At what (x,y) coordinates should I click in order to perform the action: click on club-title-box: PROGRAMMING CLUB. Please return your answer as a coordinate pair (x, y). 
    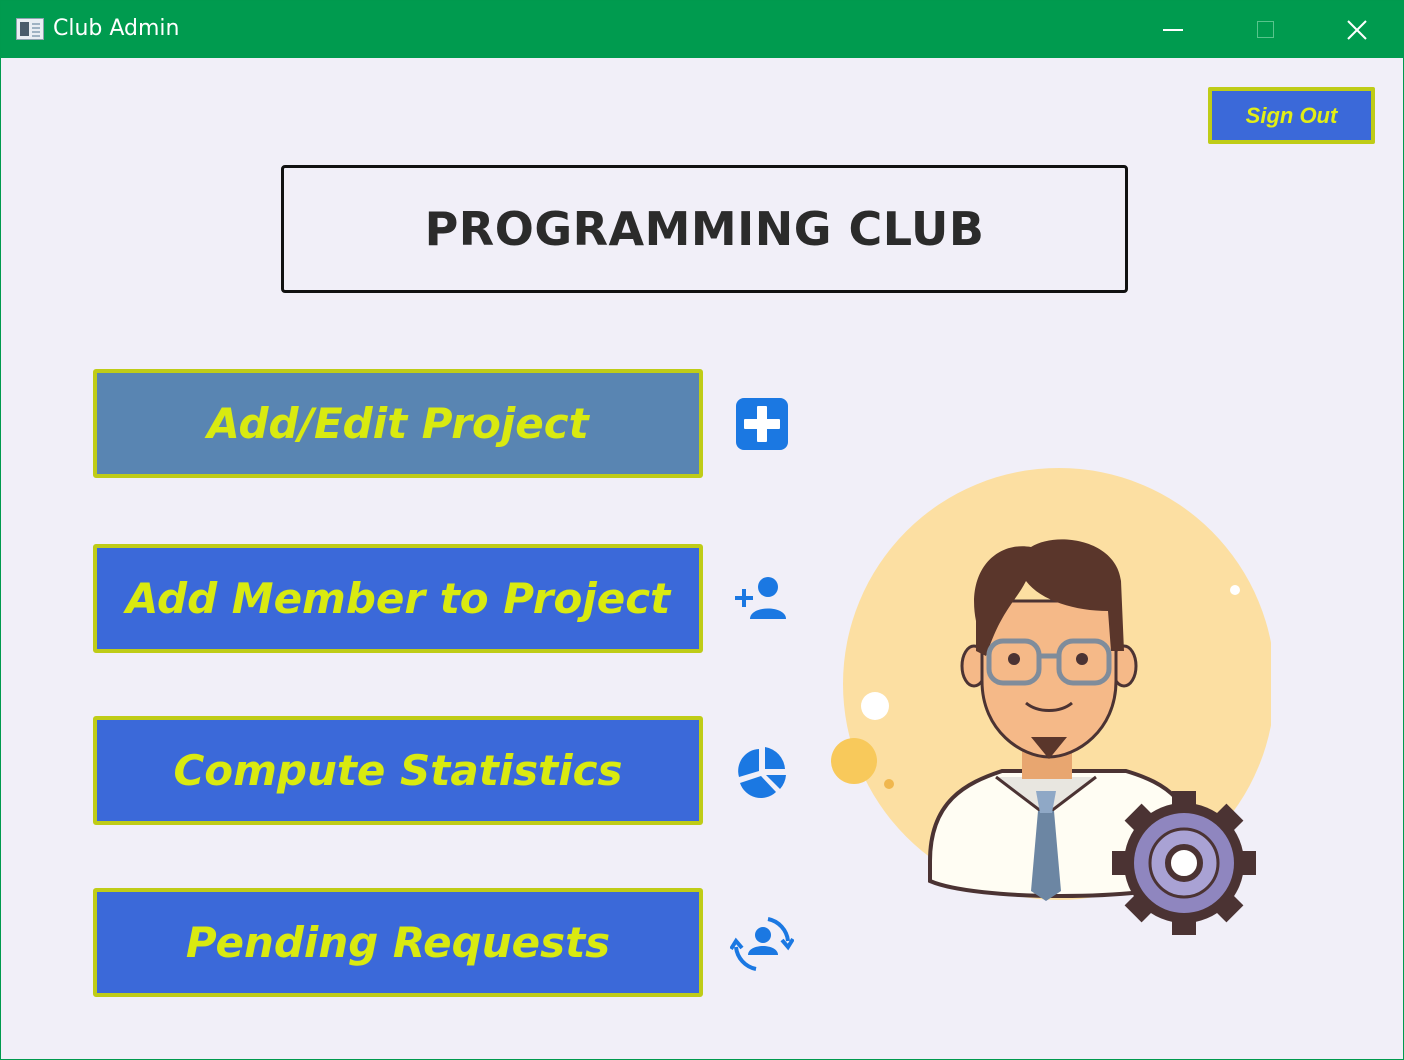
    Looking at the image, I should click on (704, 229).